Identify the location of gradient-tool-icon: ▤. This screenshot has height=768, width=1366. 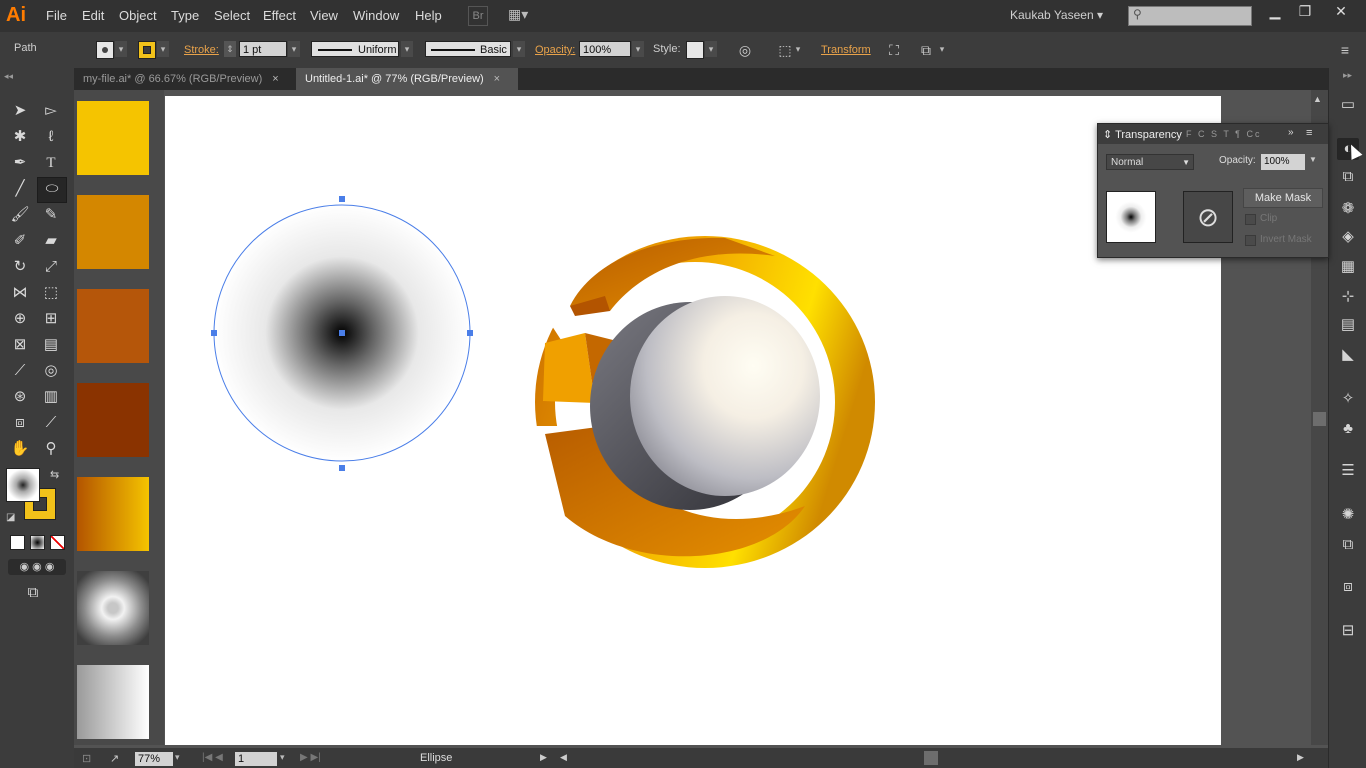
(51, 345).